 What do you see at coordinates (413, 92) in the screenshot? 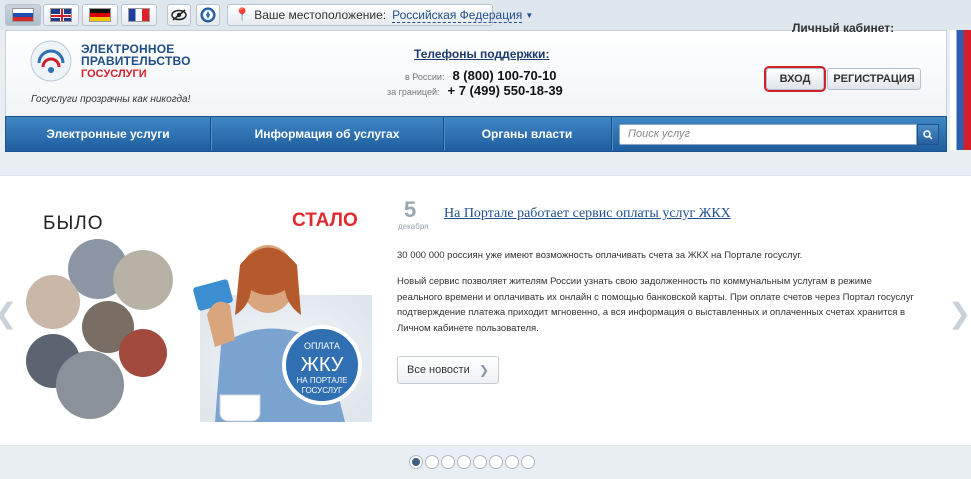
I see `support-label: за границей:` at bounding box center [413, 92].